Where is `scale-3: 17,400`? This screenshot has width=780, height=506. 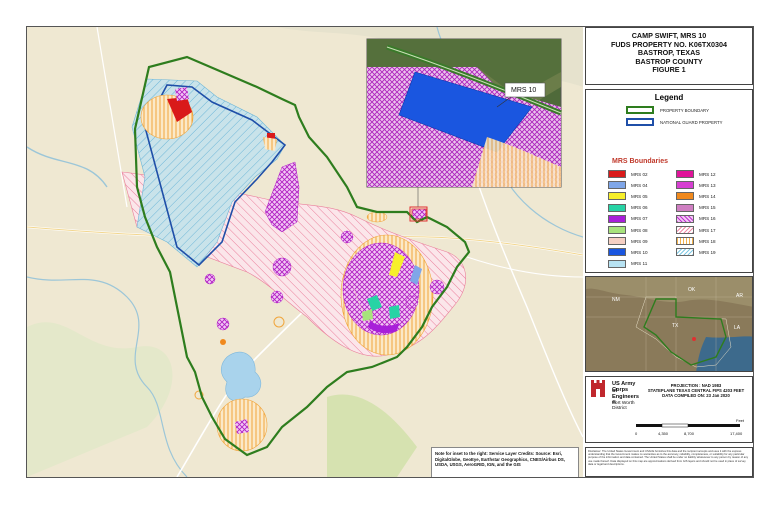
scale-3: 17,400 is located at coordinates (736, 433).